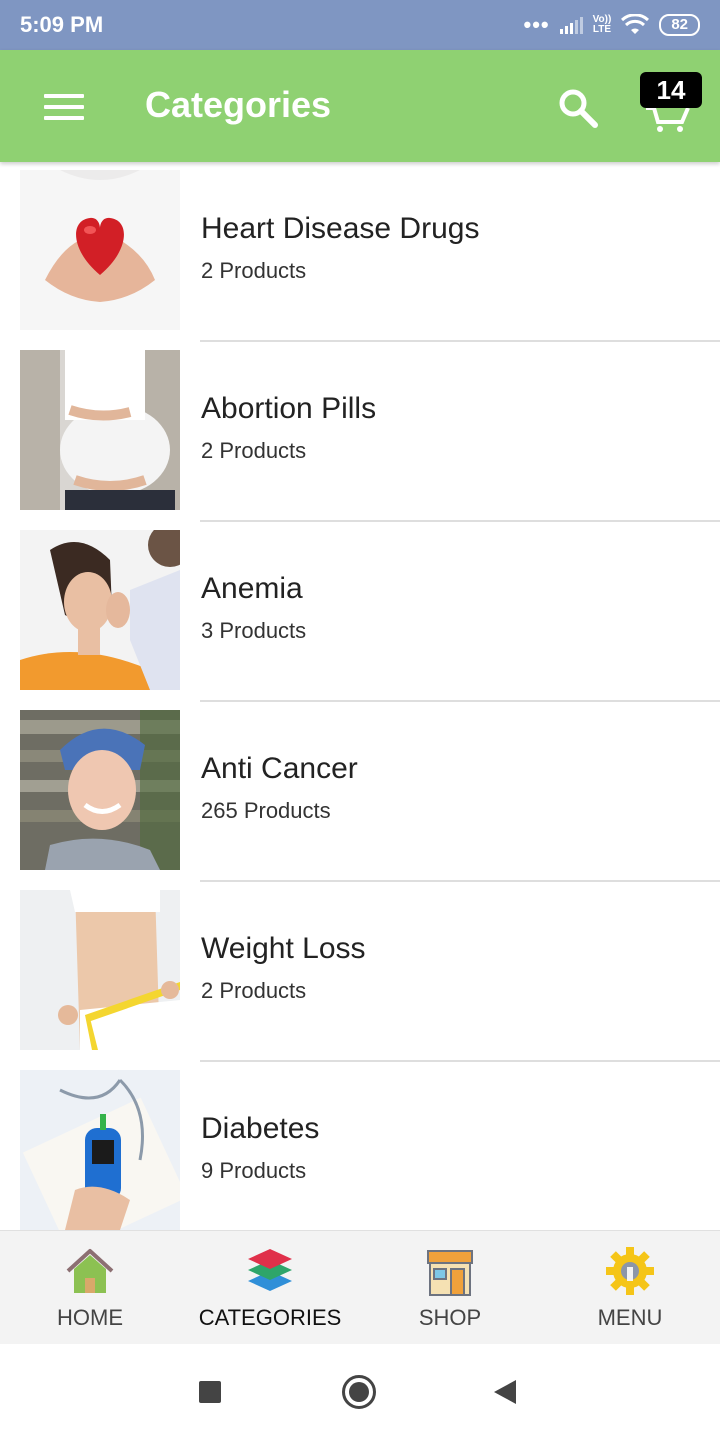 The width and height of the screenshot is (720, 1440). What do you see at coordinates (679, 25) in the screenshot?
I see `battery-indicator: 82` at bounding box center [679, 25].